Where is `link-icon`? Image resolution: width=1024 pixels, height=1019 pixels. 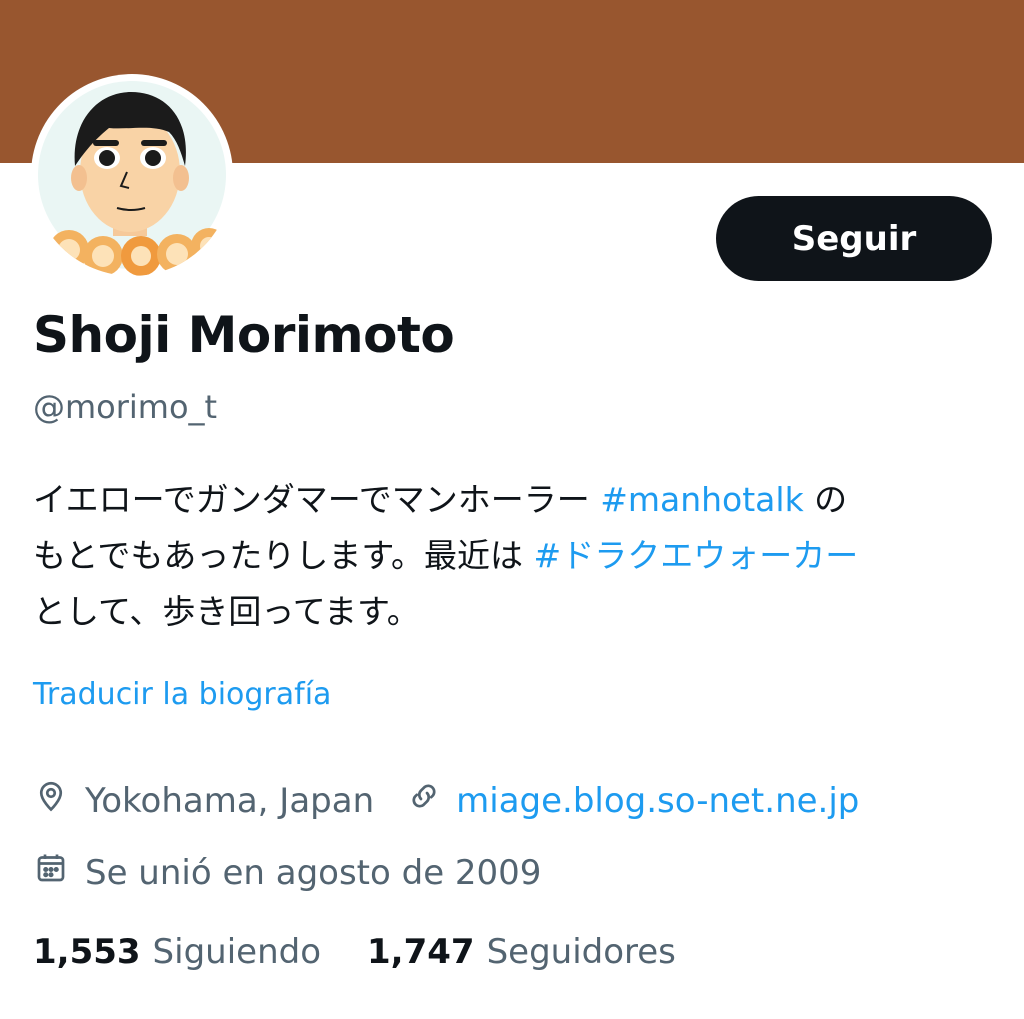
link-icon is located at coordinates (424, 800).